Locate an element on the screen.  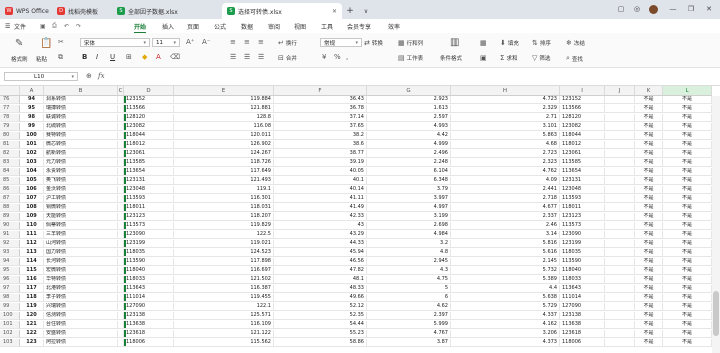
cell-price: 122.5 is located at coordinates (224, 235).